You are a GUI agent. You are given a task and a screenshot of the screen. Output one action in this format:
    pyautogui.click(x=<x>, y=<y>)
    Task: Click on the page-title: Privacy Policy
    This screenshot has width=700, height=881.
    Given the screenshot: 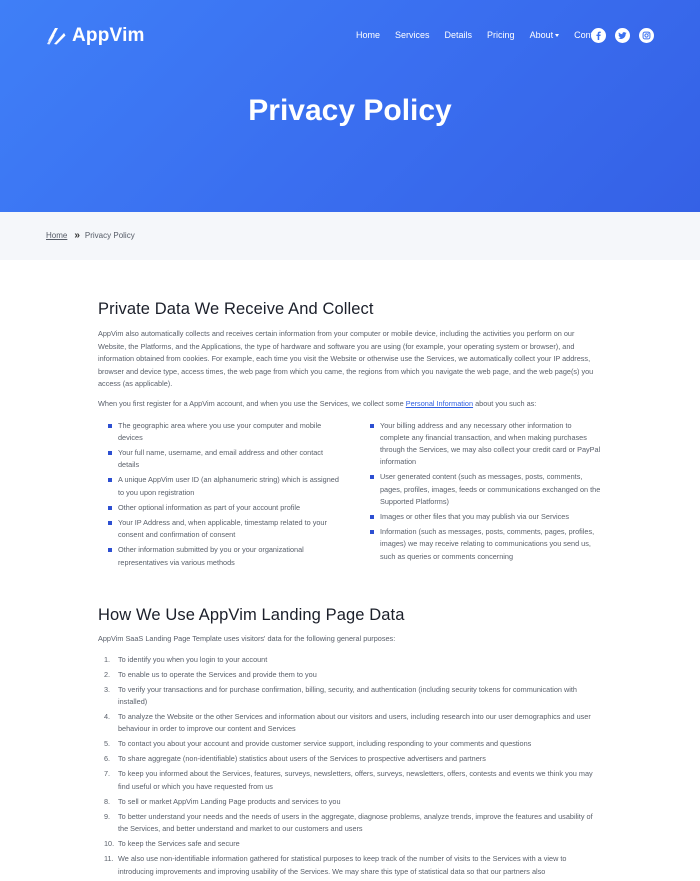 What is the action you would take?
    pyautogui.click(x=350, y=110)
    